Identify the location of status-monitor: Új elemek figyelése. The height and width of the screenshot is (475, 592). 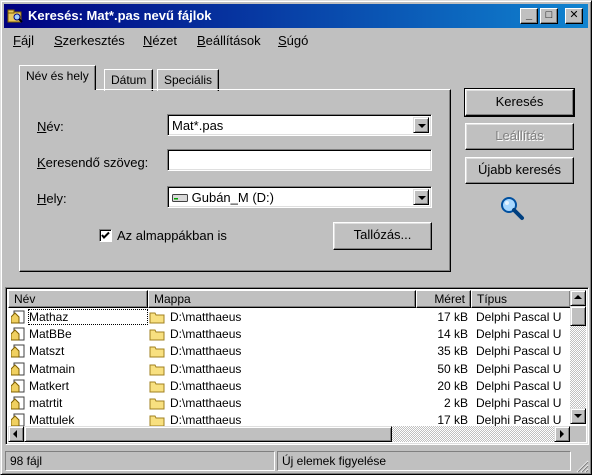
(424, 461).